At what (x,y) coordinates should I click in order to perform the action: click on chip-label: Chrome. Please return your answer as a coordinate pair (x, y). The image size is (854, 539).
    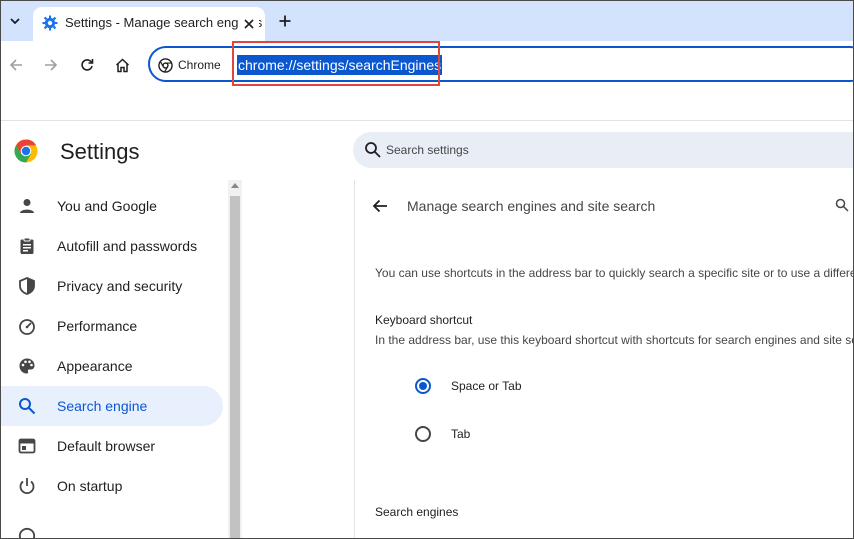
    Looking at the image, I should click on (199, 65).